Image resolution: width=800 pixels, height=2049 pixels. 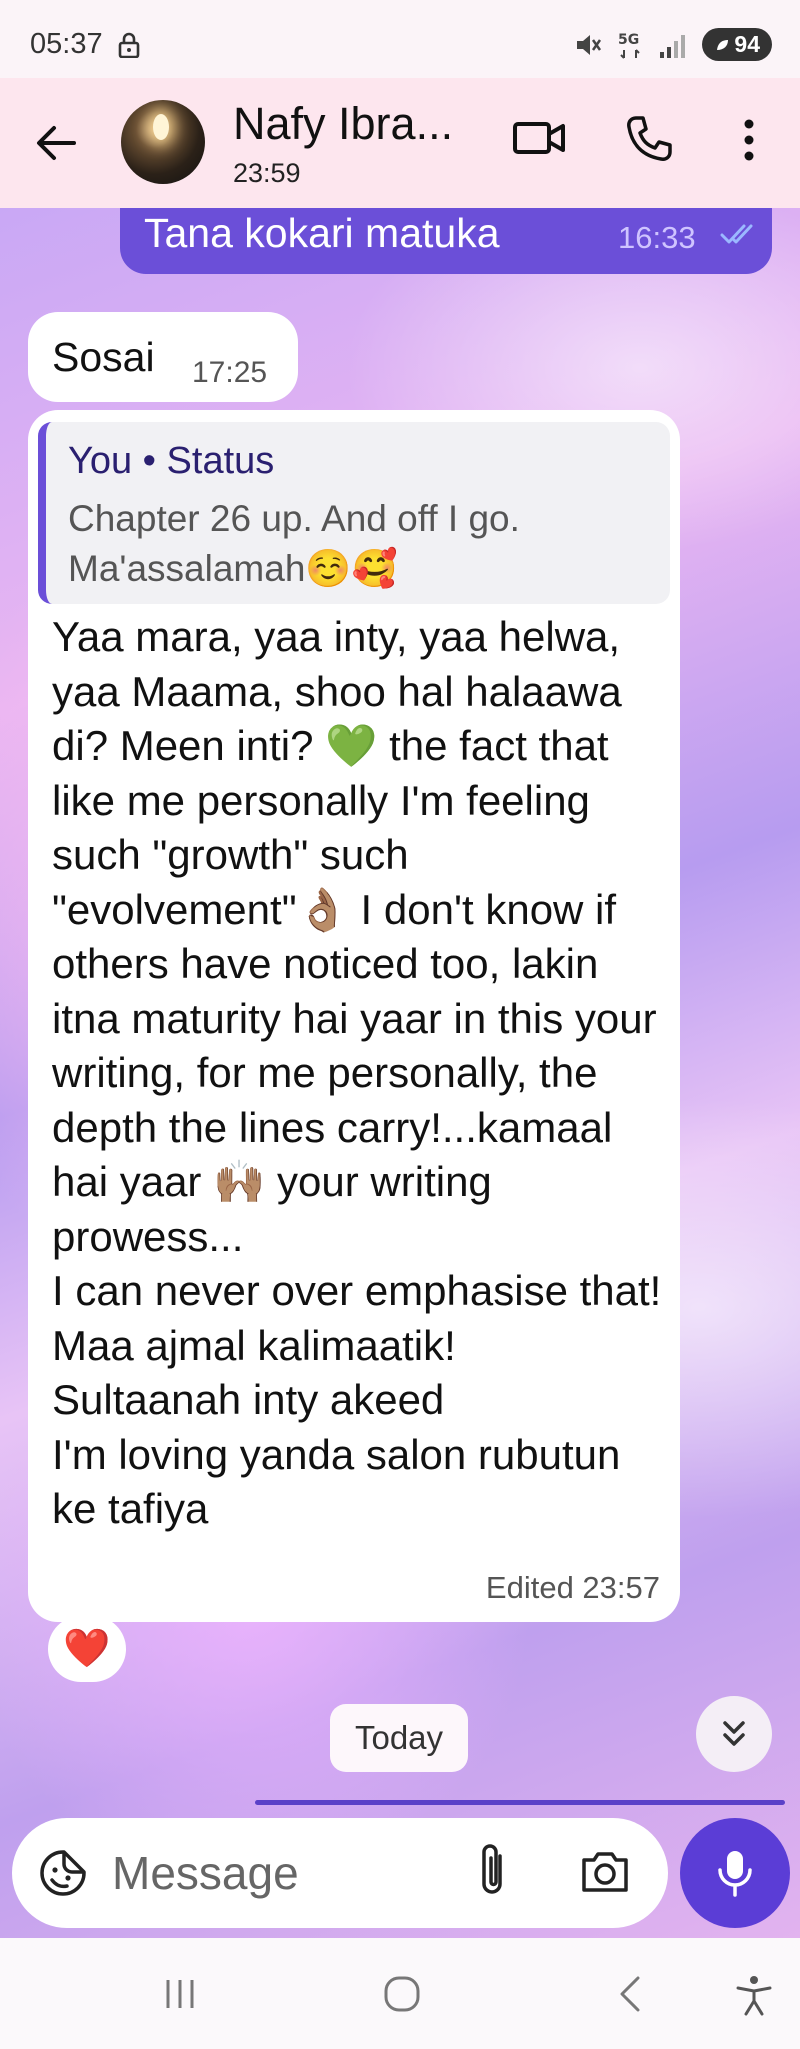 What do you see at coordinates (749, 140) in the screenshot?
I see `more-vert-icon` at bounding box center [749, 140].